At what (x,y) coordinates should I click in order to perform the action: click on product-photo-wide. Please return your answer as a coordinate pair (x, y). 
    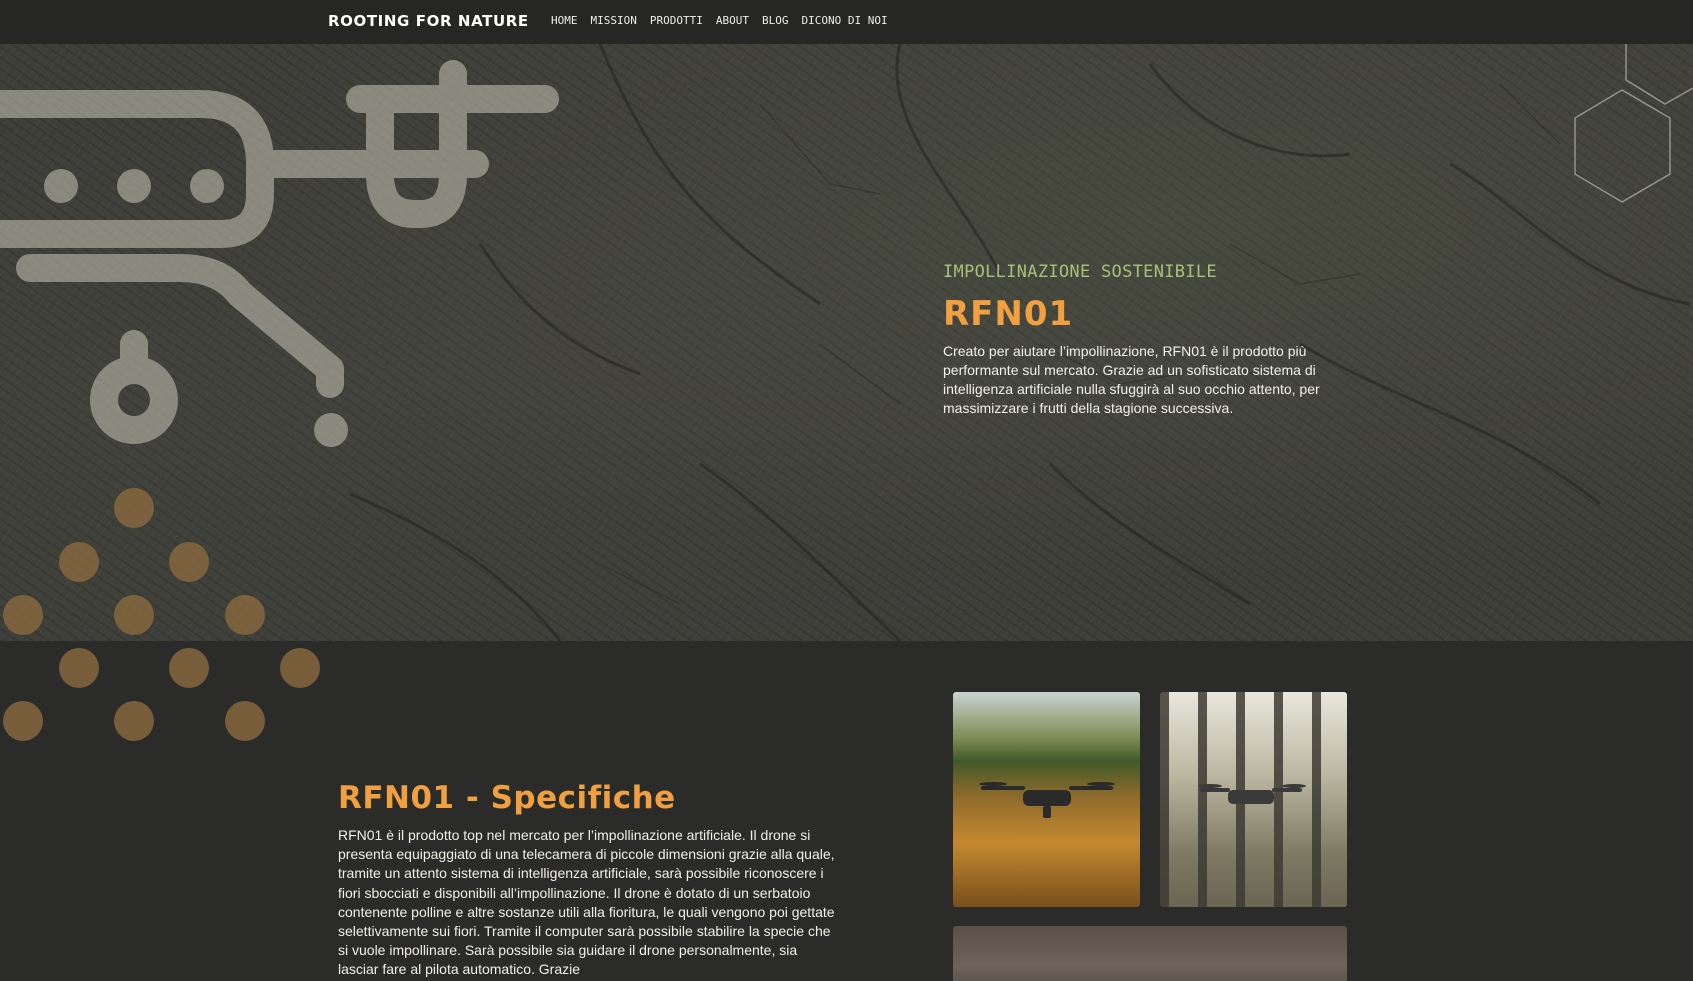
    Looking at the image, I should click on (1150, 953).